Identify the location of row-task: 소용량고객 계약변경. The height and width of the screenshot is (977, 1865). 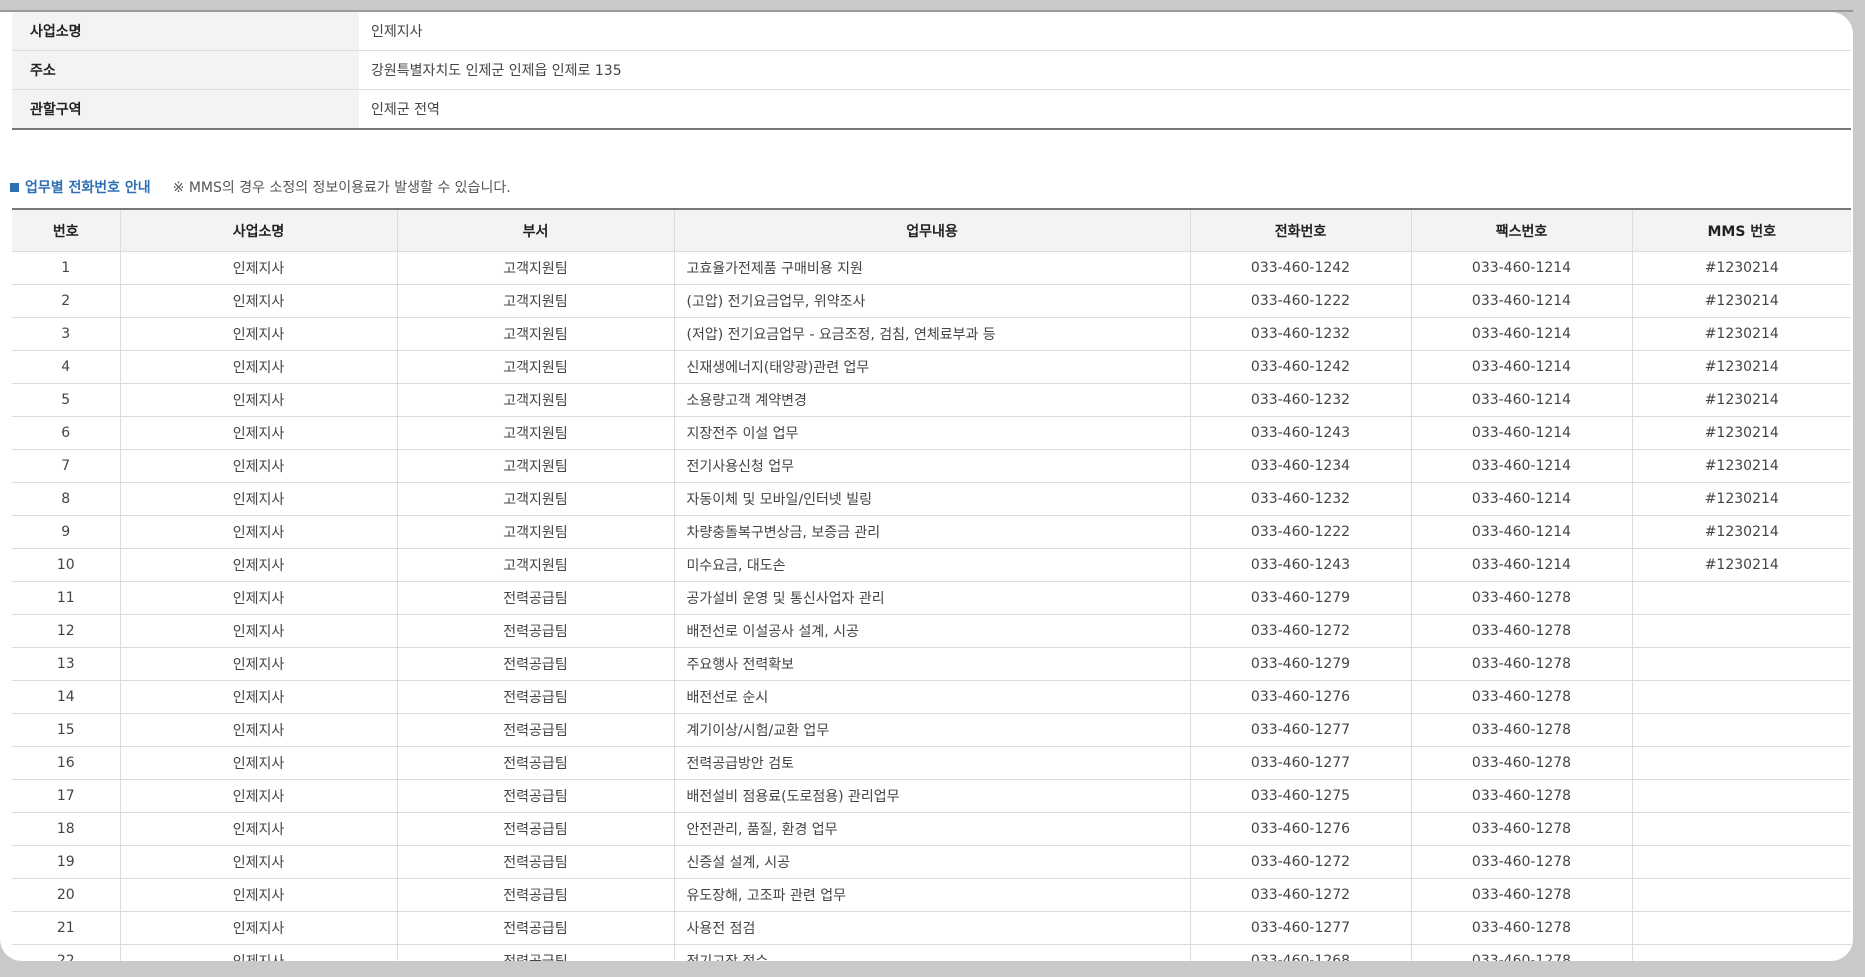
(931, 400).